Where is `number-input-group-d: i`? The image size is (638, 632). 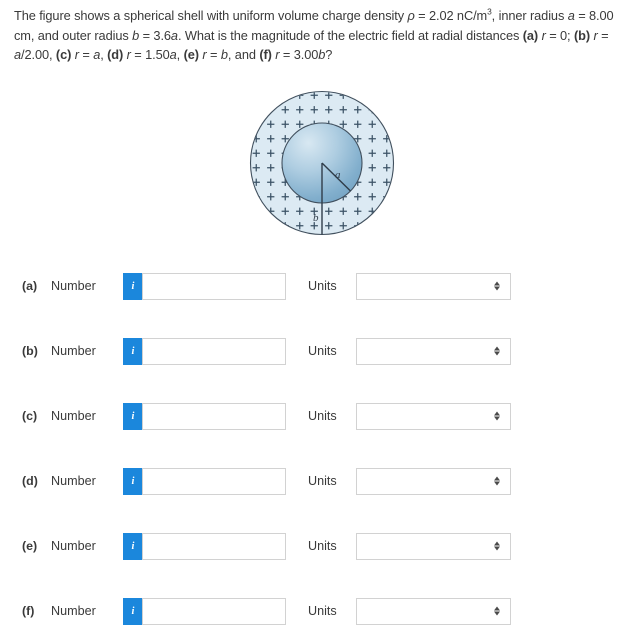
number-input-group-d: i is located at coordinates (204, 481).